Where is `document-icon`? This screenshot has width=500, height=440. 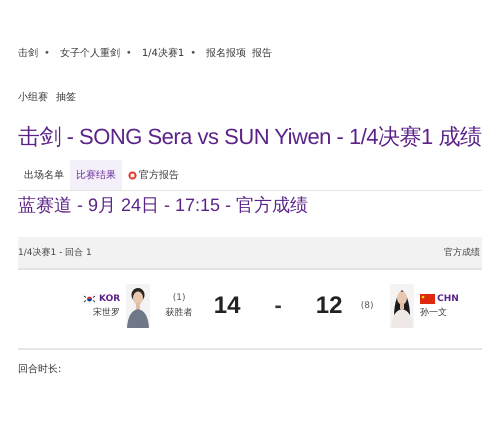 document-icon is located at coordinates (132, 175).